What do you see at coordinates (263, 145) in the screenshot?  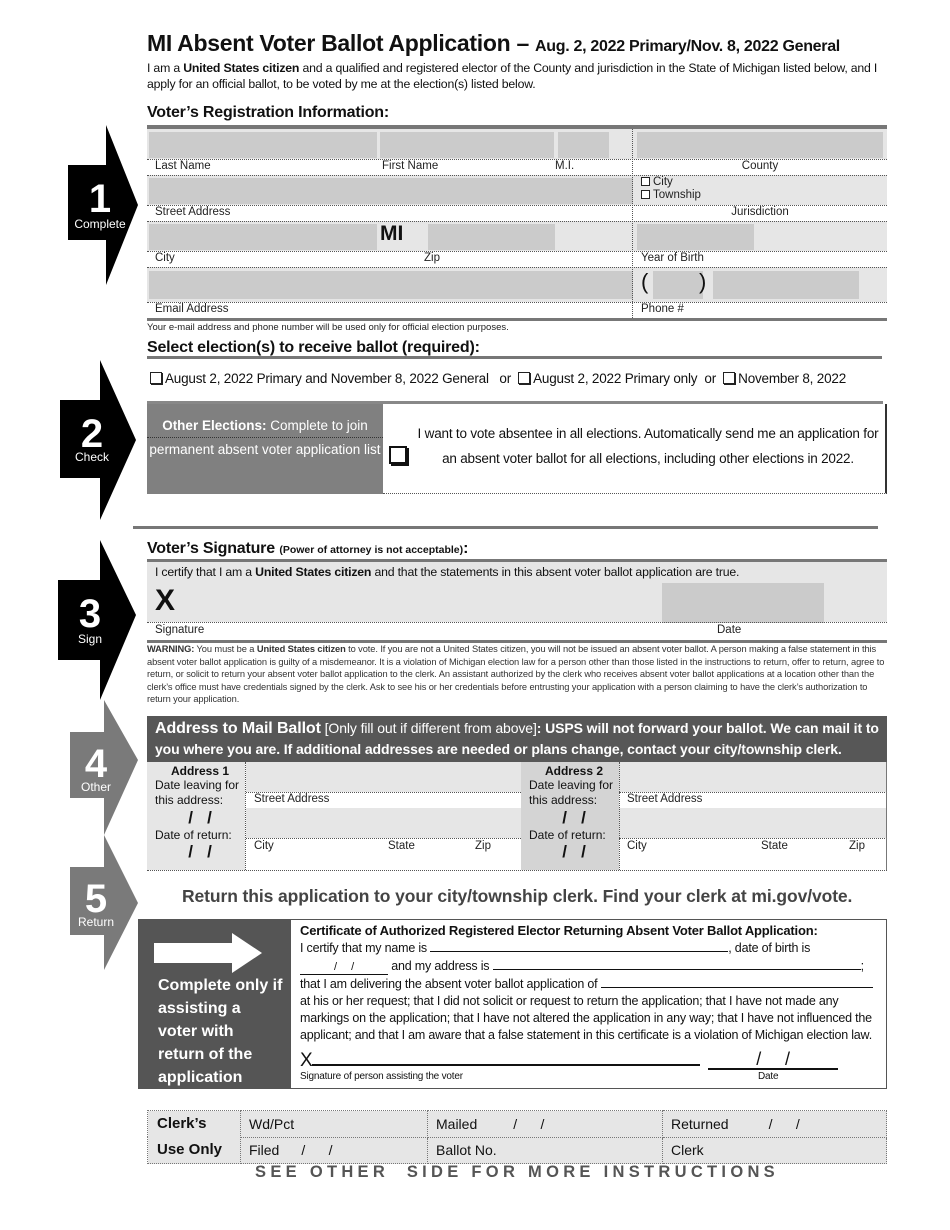 I see `last-name-input` at bounding box center [263, 145].